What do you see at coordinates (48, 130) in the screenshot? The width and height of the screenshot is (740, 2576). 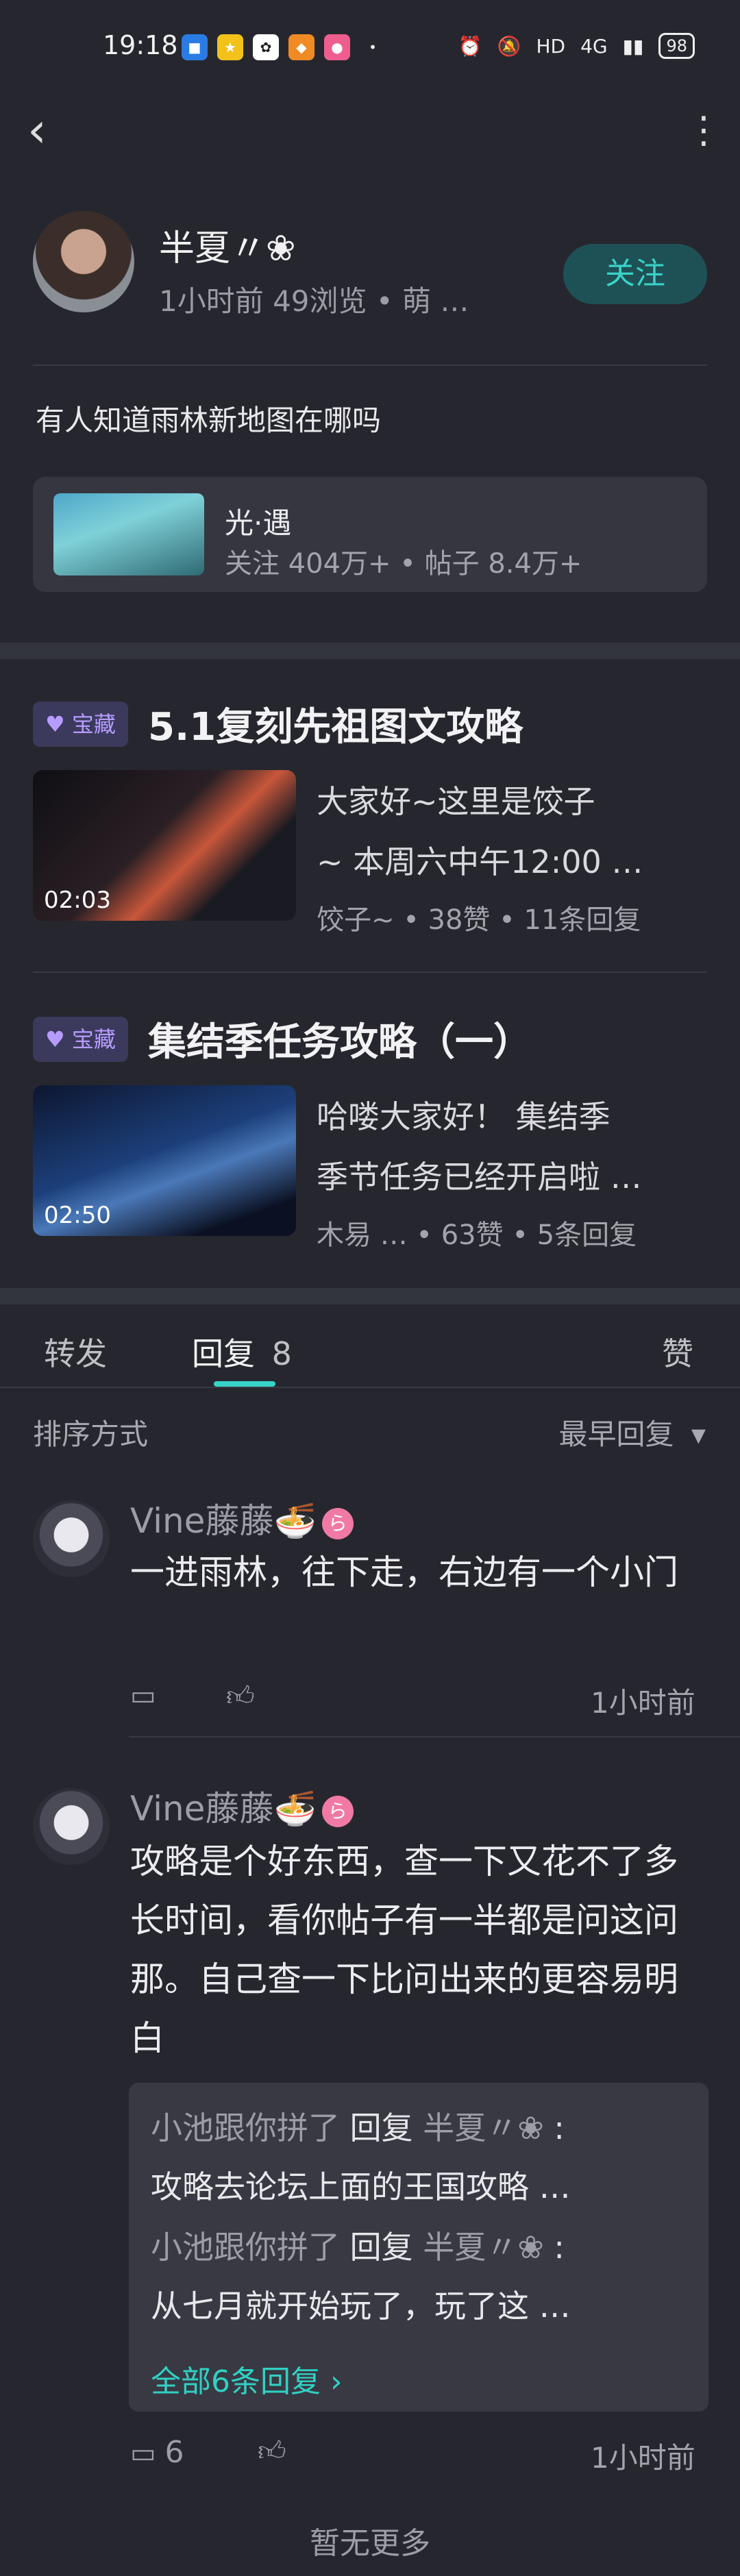 I see `back-button: ‹` at bounding box center [48, 130].